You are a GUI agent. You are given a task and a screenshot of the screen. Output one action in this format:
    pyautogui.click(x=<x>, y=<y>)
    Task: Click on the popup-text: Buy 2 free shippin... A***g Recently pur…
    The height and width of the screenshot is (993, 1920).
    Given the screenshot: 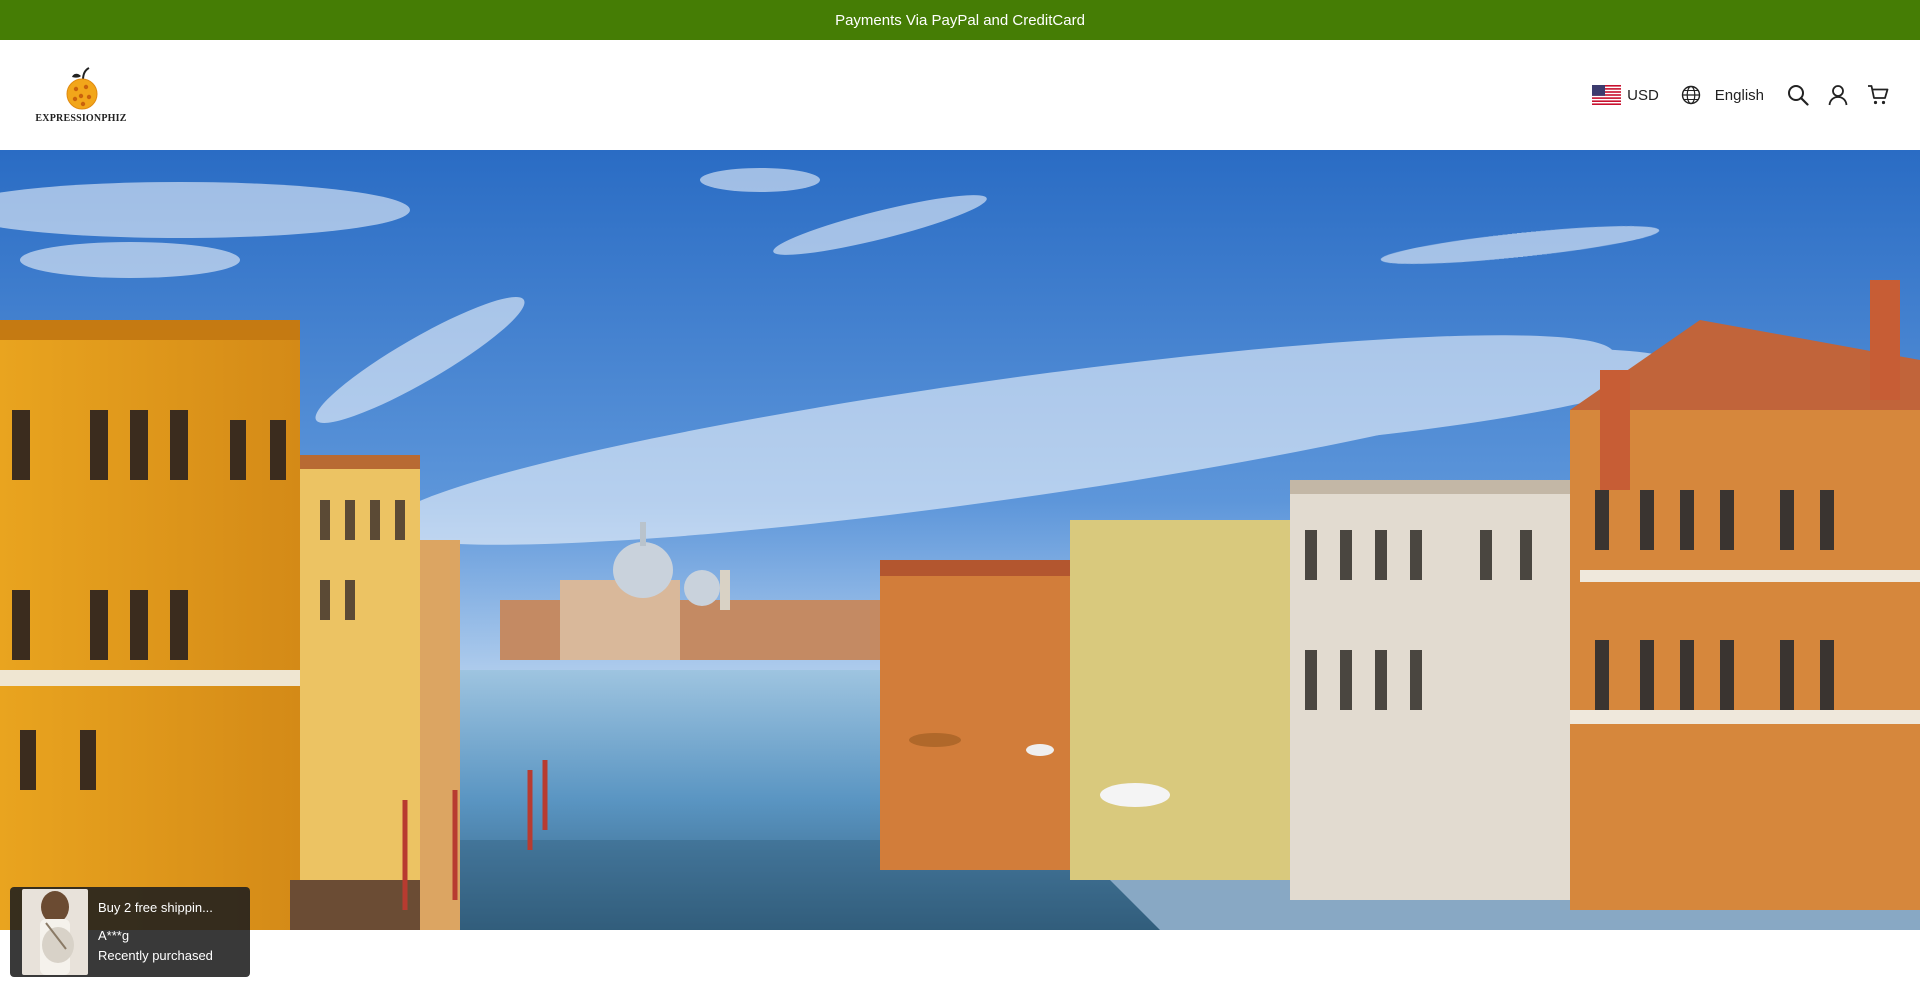 What is the action you would take?
    pyautogui.click(x=155, y=932)
    